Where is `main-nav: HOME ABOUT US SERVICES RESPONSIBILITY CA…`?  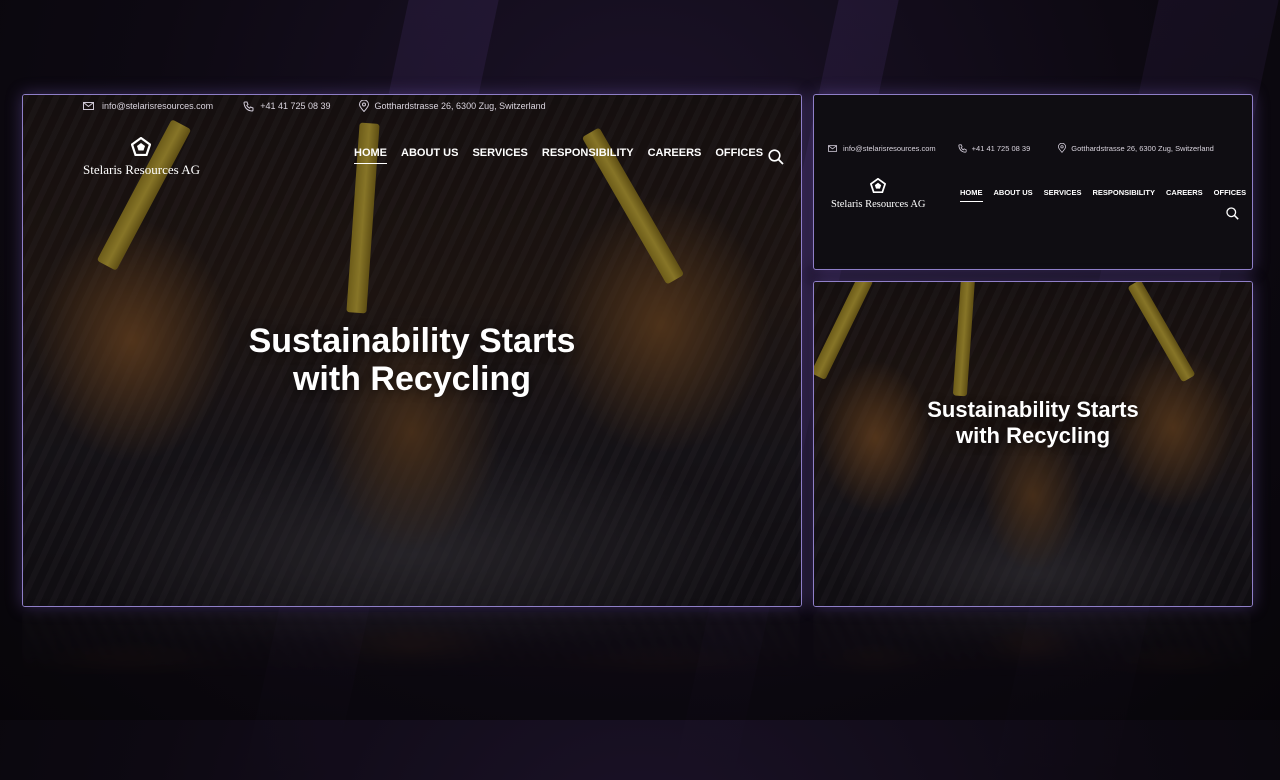
main-nav: HOME ABOUT US SERVICES RESPONSIBILITY CA… is located at coordinates (558, 155).